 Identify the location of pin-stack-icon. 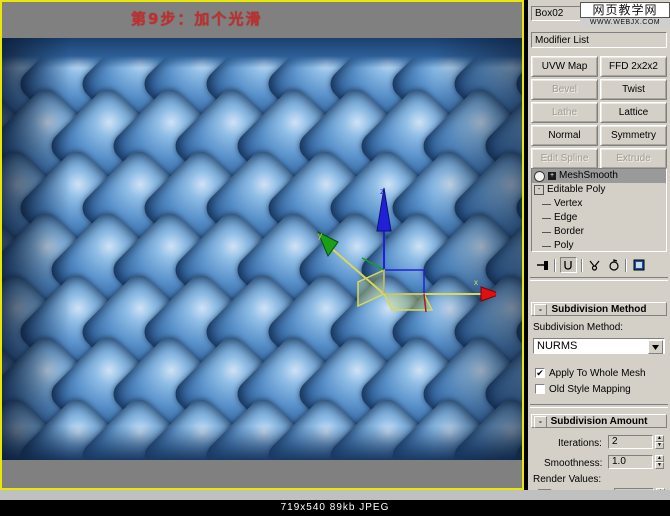
(542, 265).